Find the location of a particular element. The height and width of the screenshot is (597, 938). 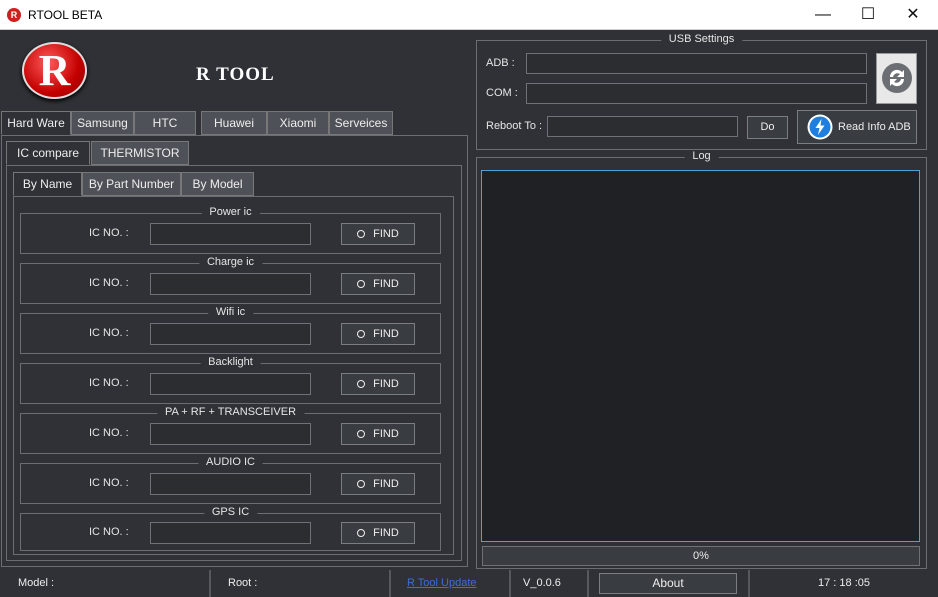

reboot-label: Reboot To : is located at coordinates (514, 126).